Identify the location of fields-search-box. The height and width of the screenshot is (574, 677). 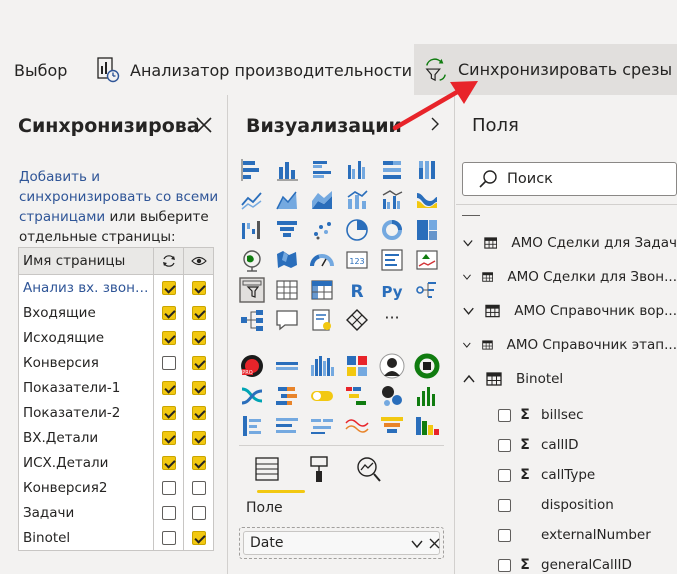
(569, 179).